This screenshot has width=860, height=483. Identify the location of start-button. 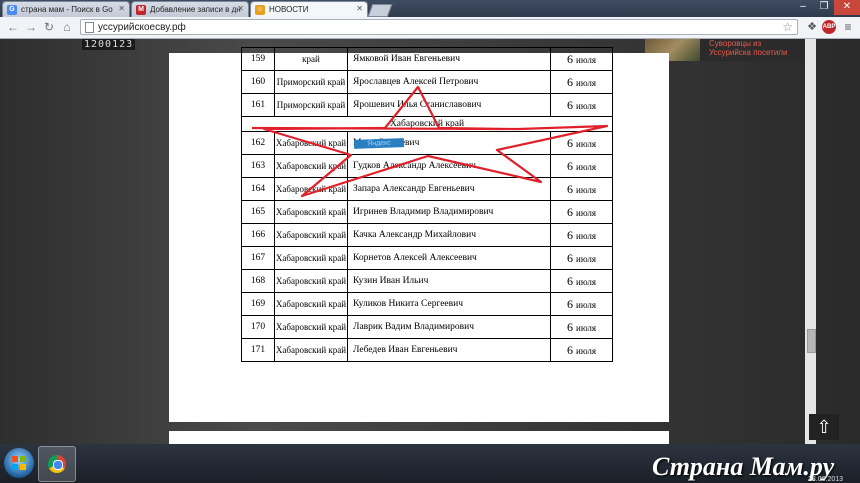
(19, 463).